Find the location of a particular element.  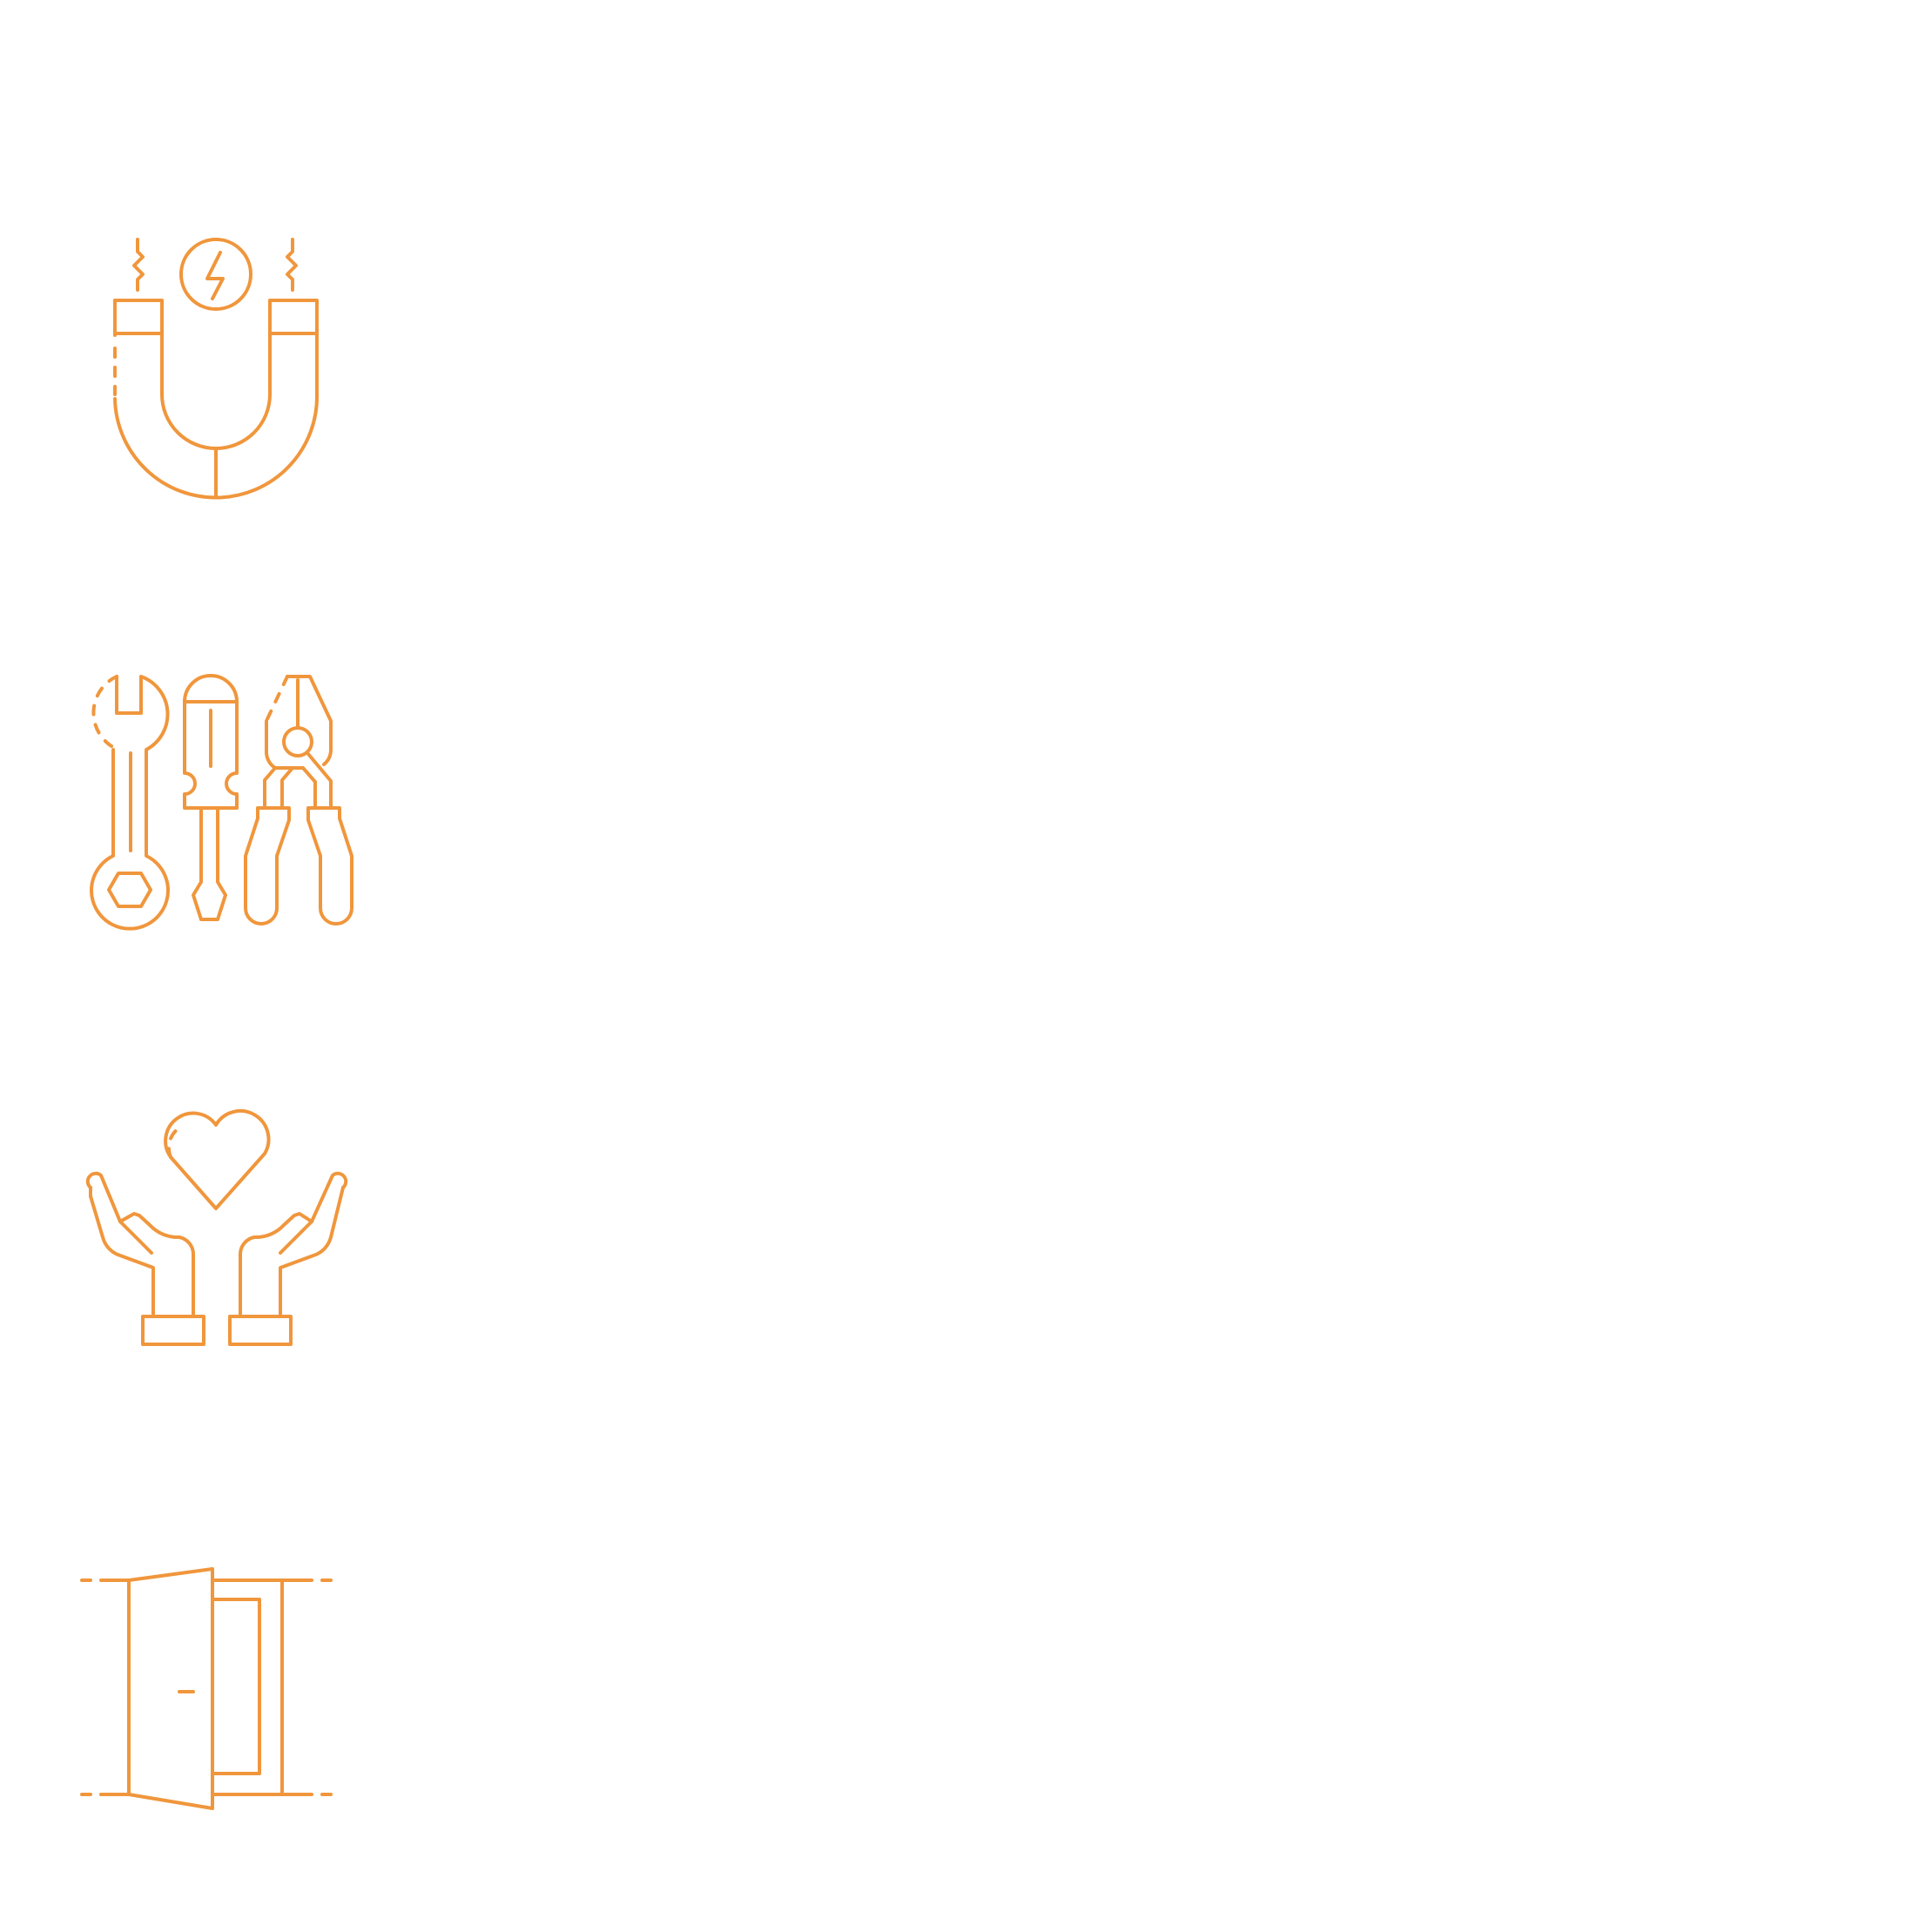

open-door-icon-graphic is located at coordinates (206, 1689).